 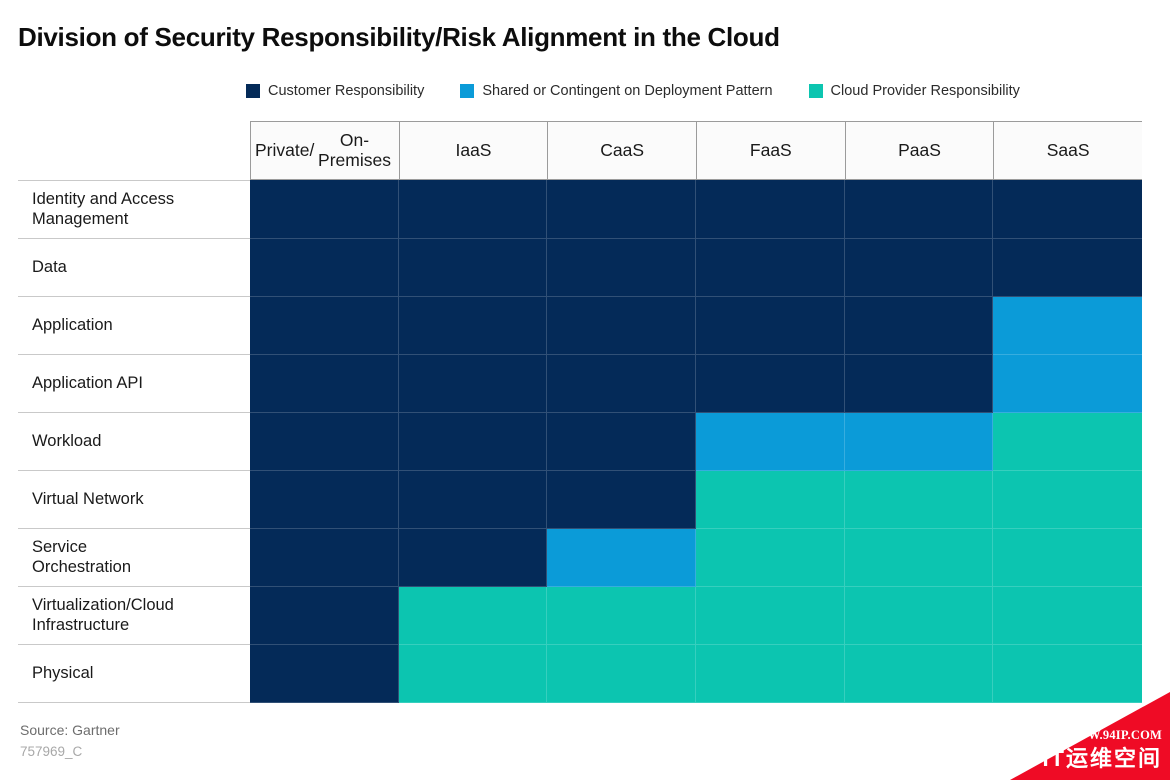 What do you see at coordinates (134, 150) in the screenshot?
I see `matrix-corner-cell` at bounding box center [134, 150].